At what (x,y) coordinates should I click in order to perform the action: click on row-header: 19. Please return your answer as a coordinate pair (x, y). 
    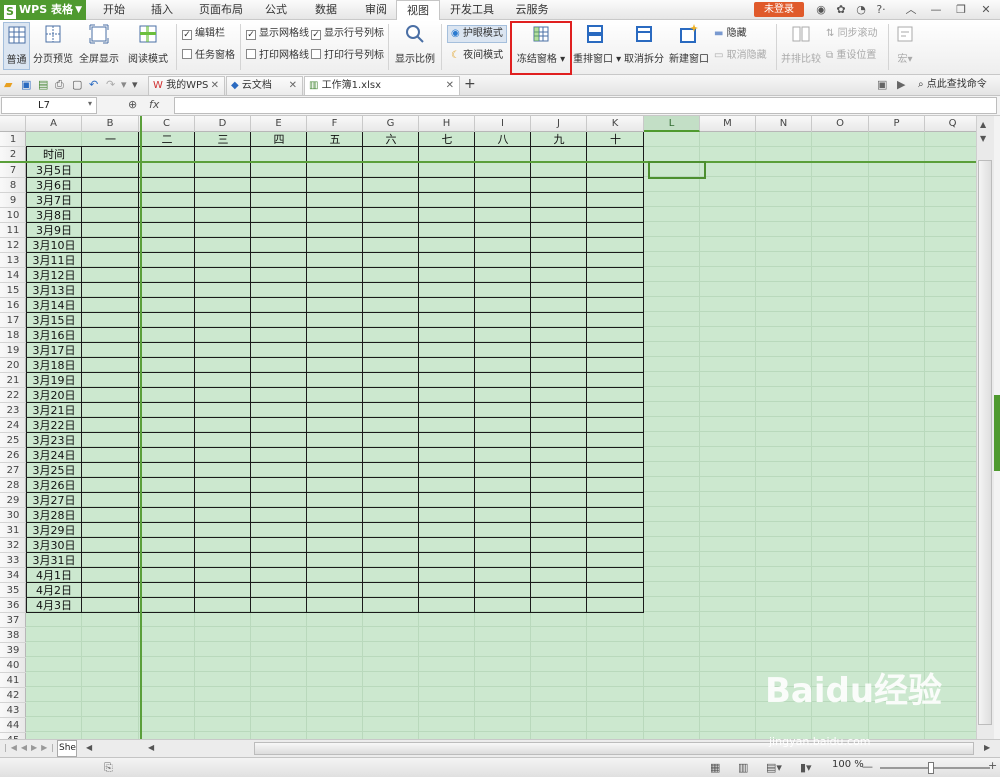
    Looking at the image, I should click on (13, 350).